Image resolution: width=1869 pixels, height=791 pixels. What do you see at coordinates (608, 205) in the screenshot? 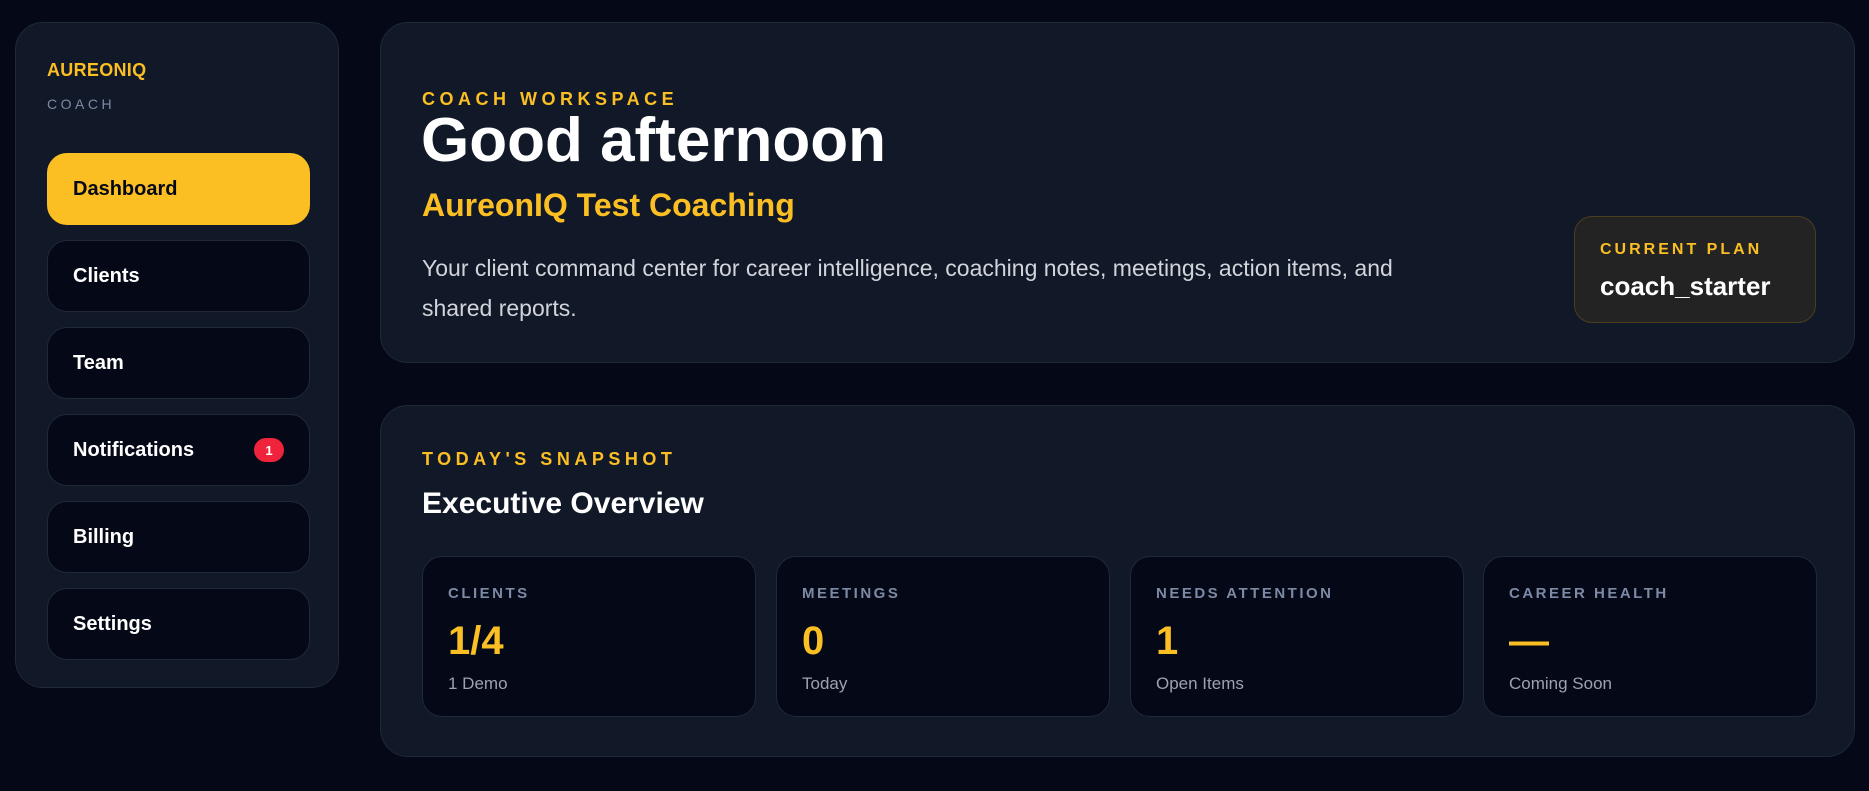
I see `workspace-name: AureonIQ Test Coaching` at bounding box center [608, 205].